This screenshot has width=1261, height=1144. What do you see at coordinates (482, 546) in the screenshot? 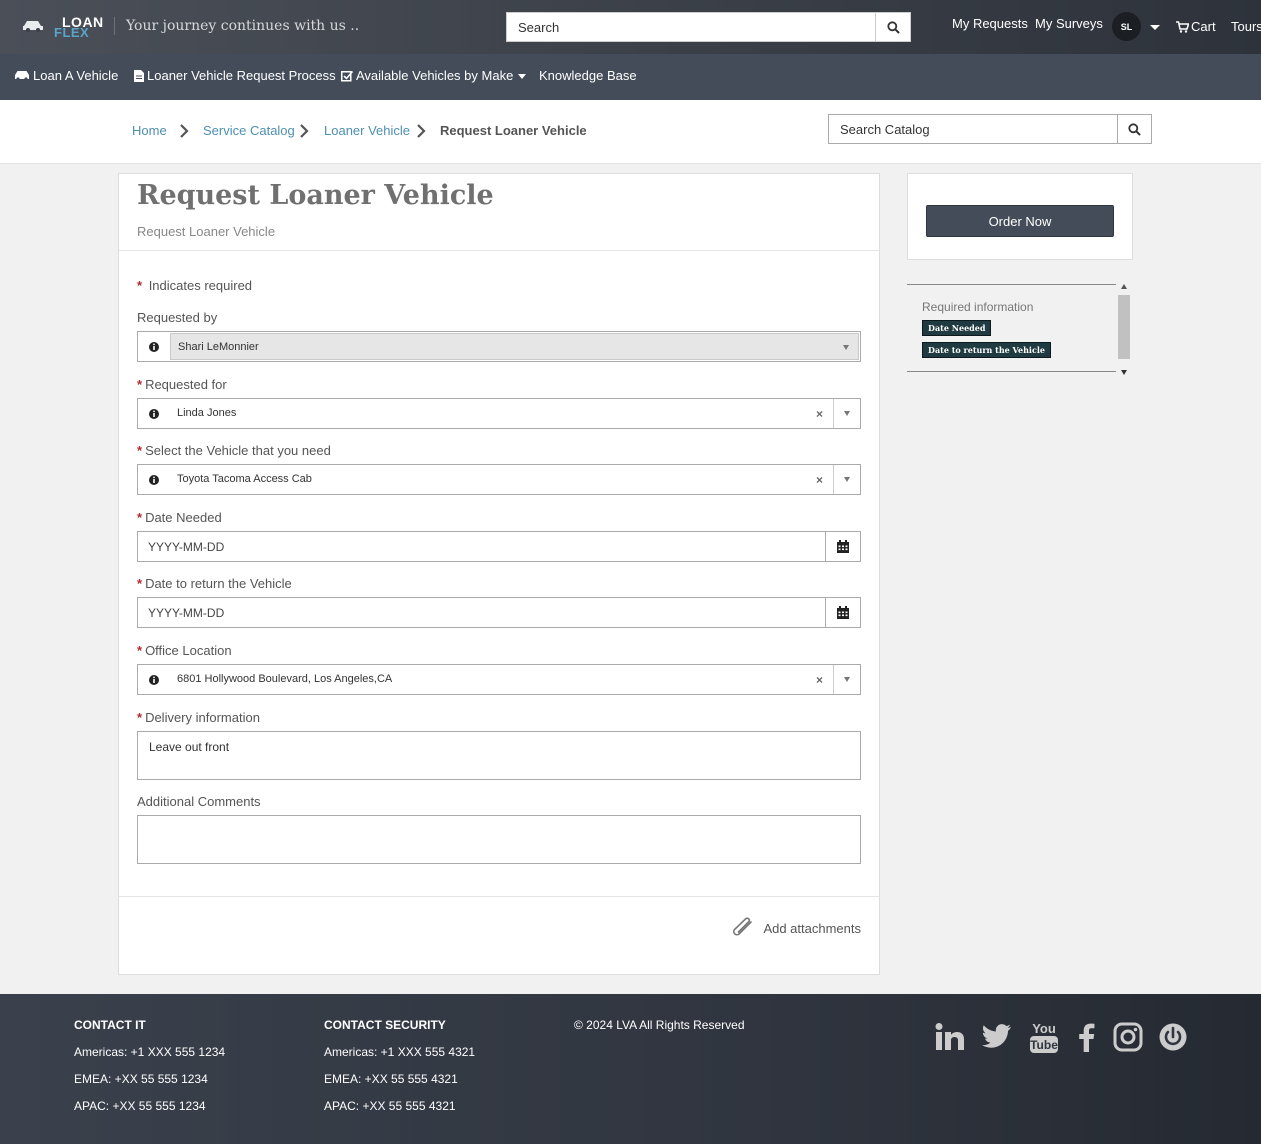
I see `date-needed-input` at bounding box center [482, 546].